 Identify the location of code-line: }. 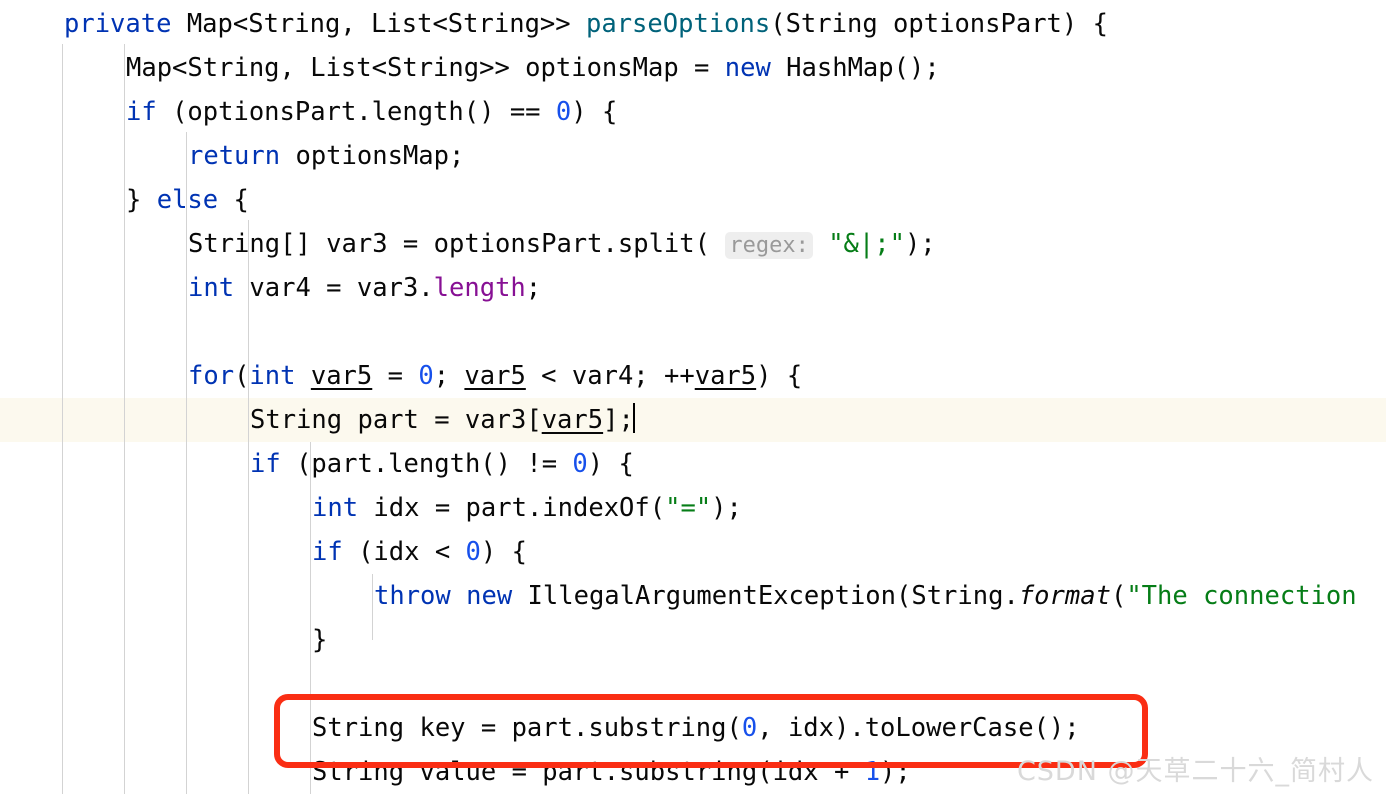
(319, 640).